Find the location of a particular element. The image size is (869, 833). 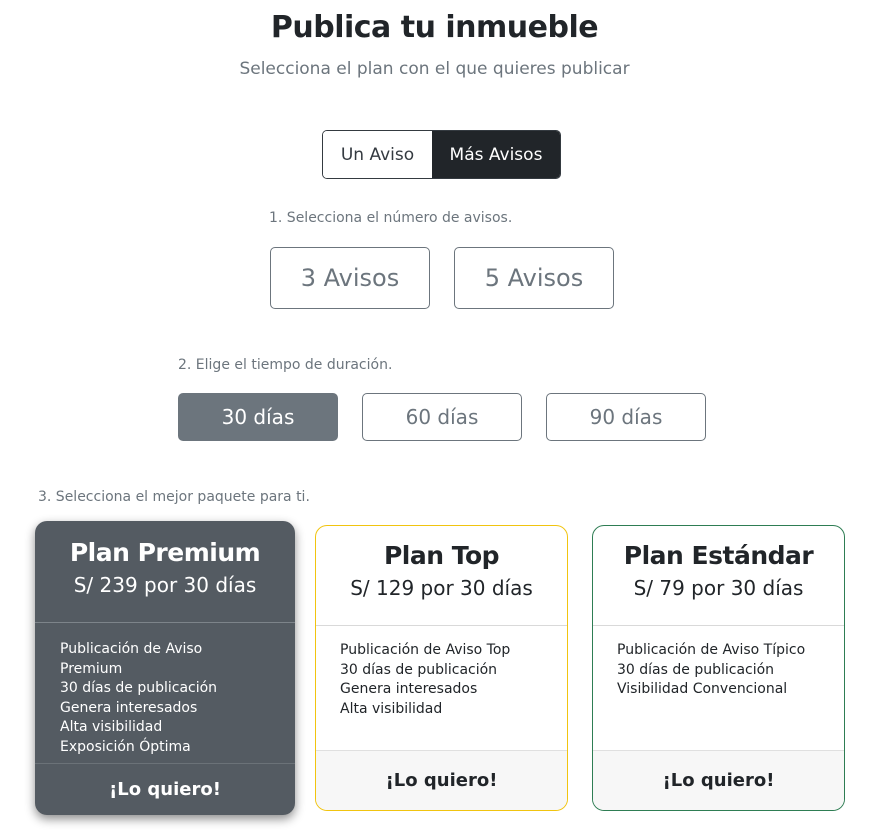

duration-30-button: 30 días is located at coordinates (258, 417).